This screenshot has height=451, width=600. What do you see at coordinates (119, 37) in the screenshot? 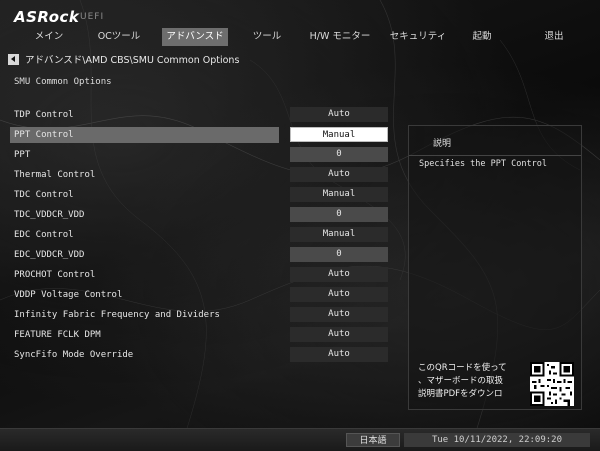
I see `tab-oc-tweaker: OCツール` at bounding box center [119, 37].